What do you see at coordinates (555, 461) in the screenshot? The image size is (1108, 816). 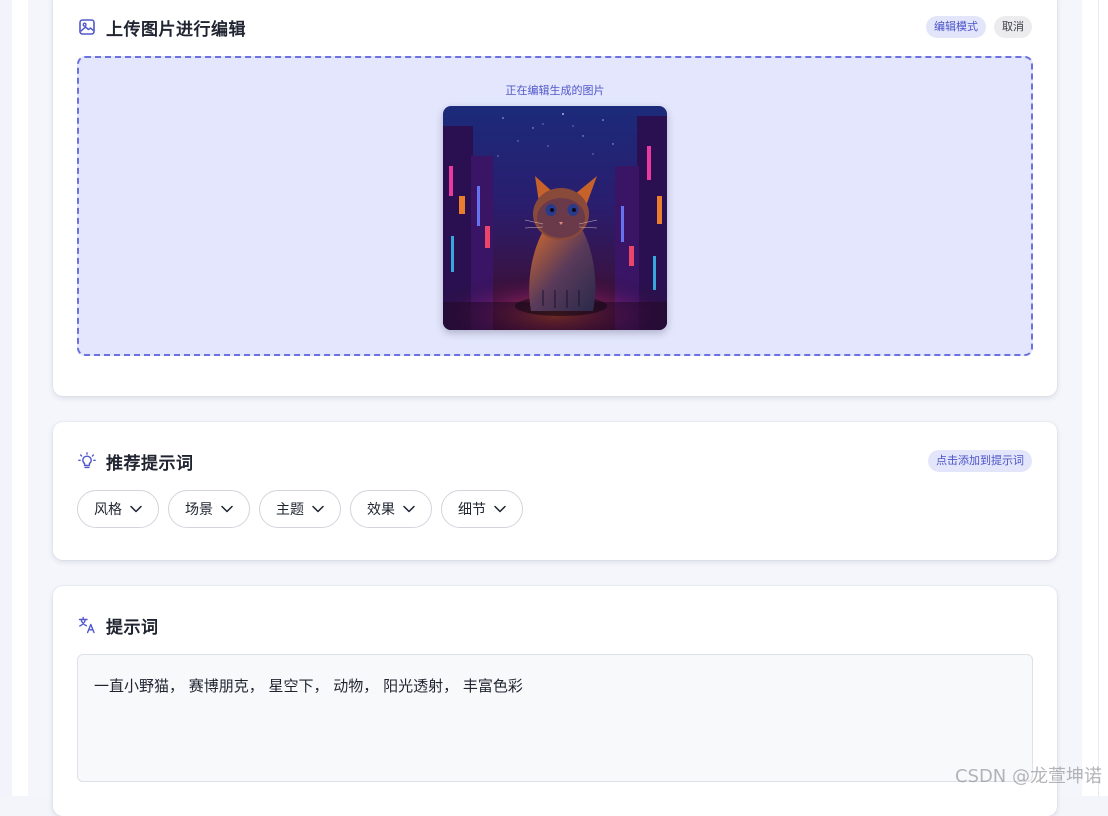 I see `suggestions-card-header: 推荐提示词 点击添加到提示词` at bounding box center [555, 461].